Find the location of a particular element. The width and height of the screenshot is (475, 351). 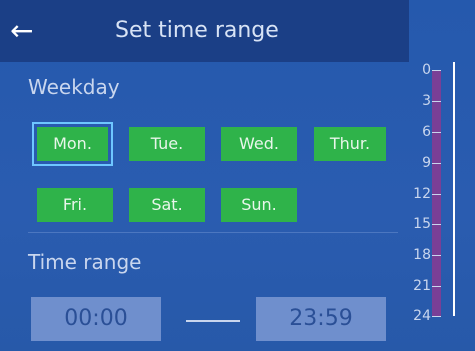

page-title: Set time range is located at coordinates (197, 30).